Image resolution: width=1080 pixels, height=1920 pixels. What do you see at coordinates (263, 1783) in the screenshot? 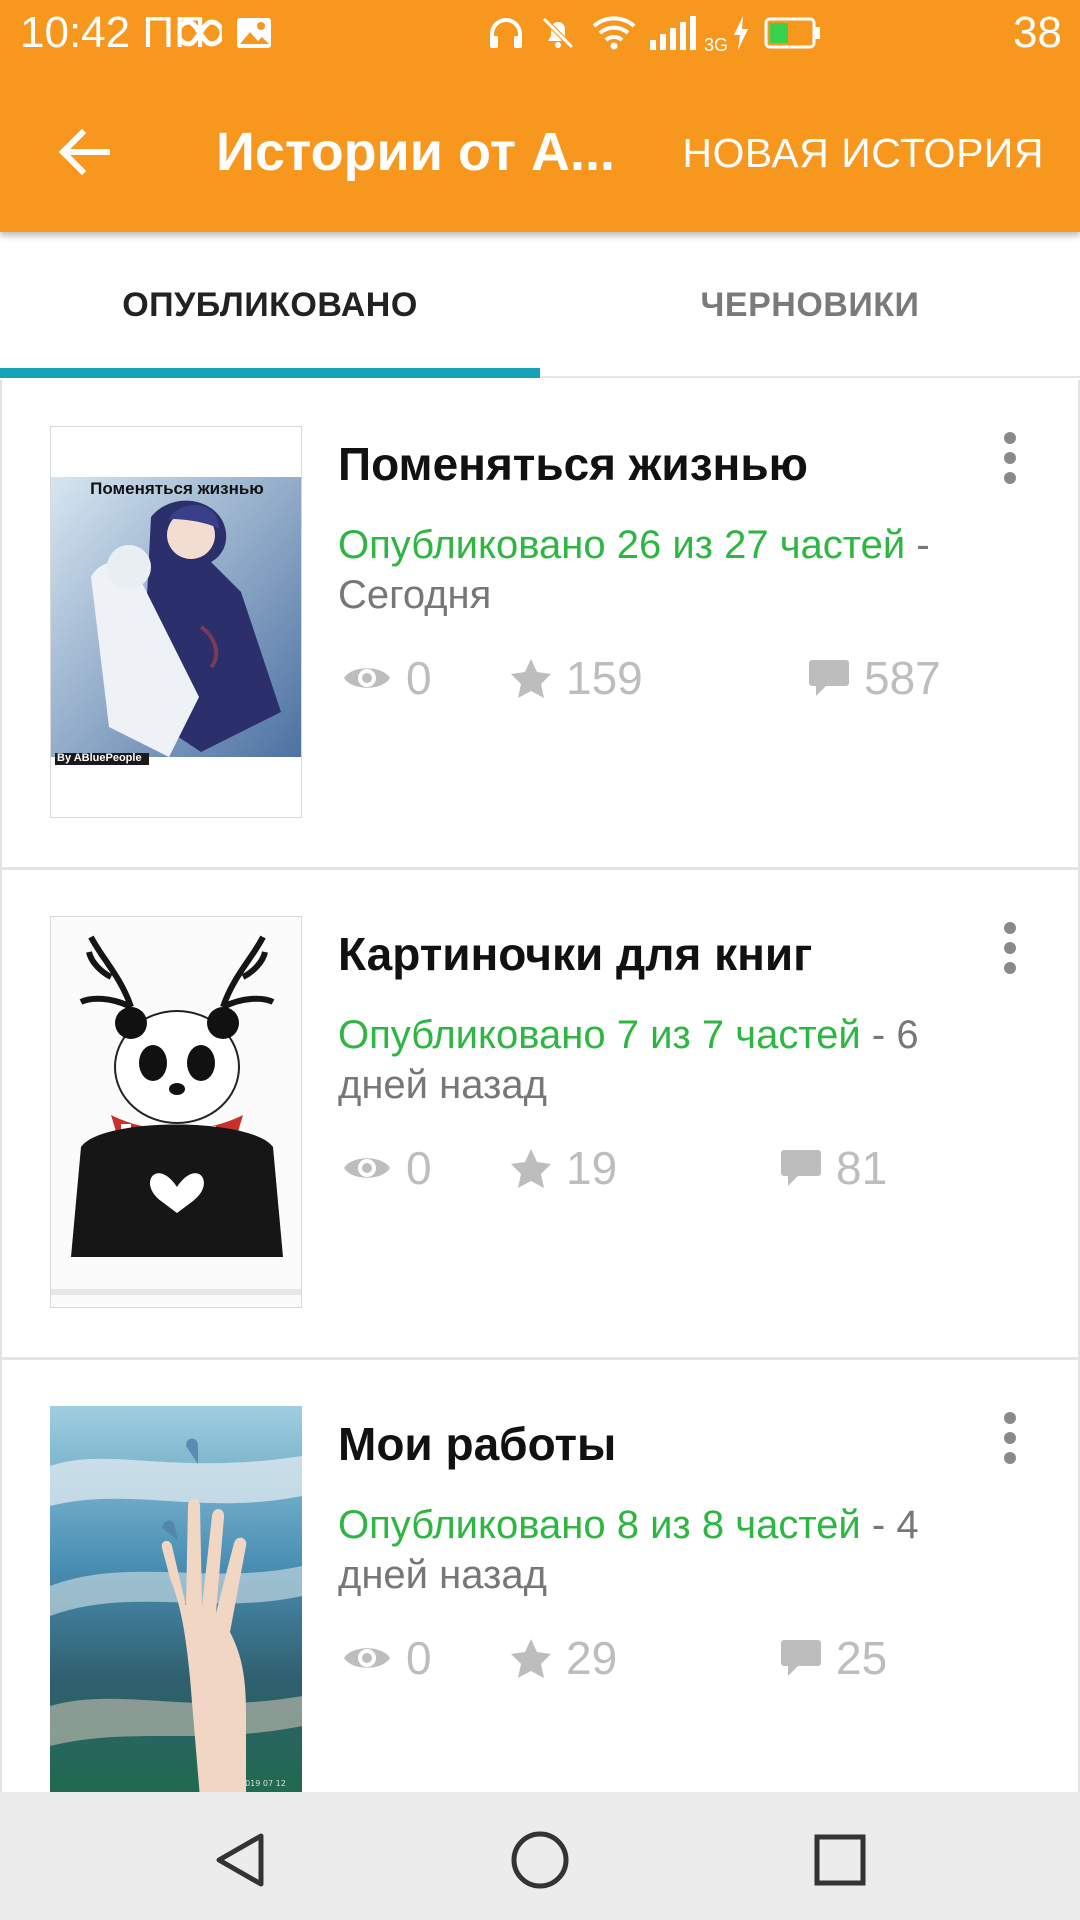
I see `cover-date: 2019 07 12` at bounding box center [263, 1783].